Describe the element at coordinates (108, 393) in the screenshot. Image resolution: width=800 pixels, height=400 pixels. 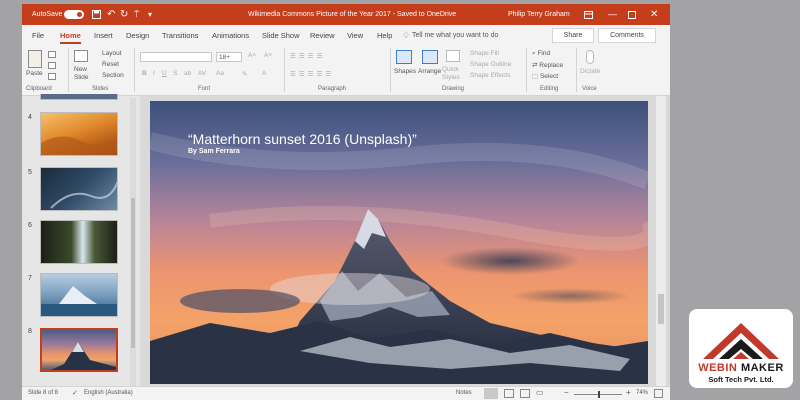
I see `language: English (Australia)` at that location.